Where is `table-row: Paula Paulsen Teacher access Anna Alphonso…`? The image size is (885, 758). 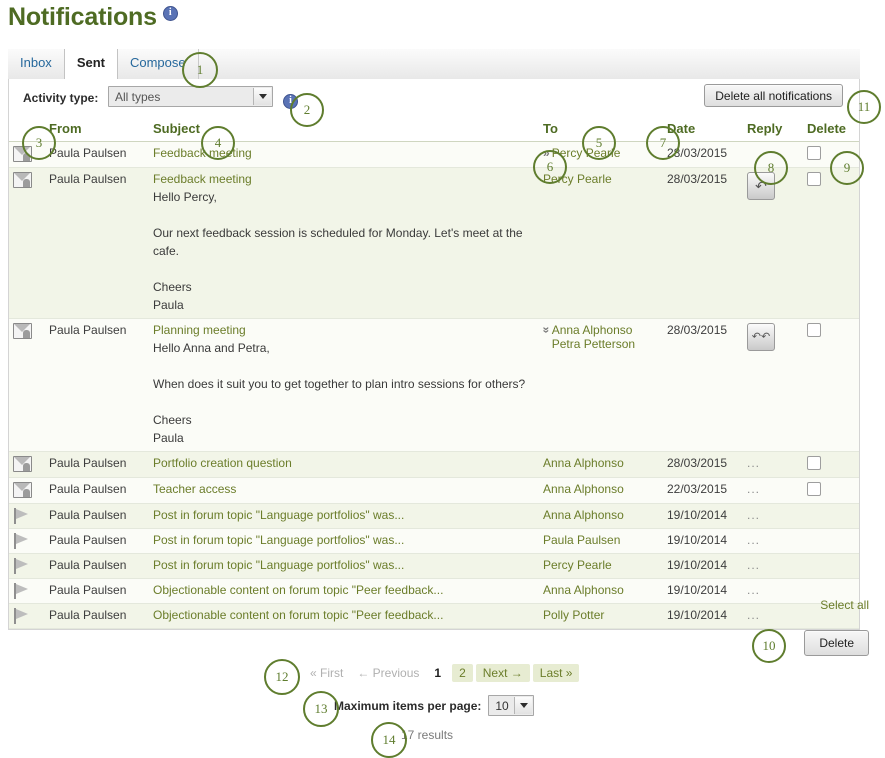 table-row: Paula Paulsen Teacher access Anna Alphonso… is located at coordinates (434, 490).